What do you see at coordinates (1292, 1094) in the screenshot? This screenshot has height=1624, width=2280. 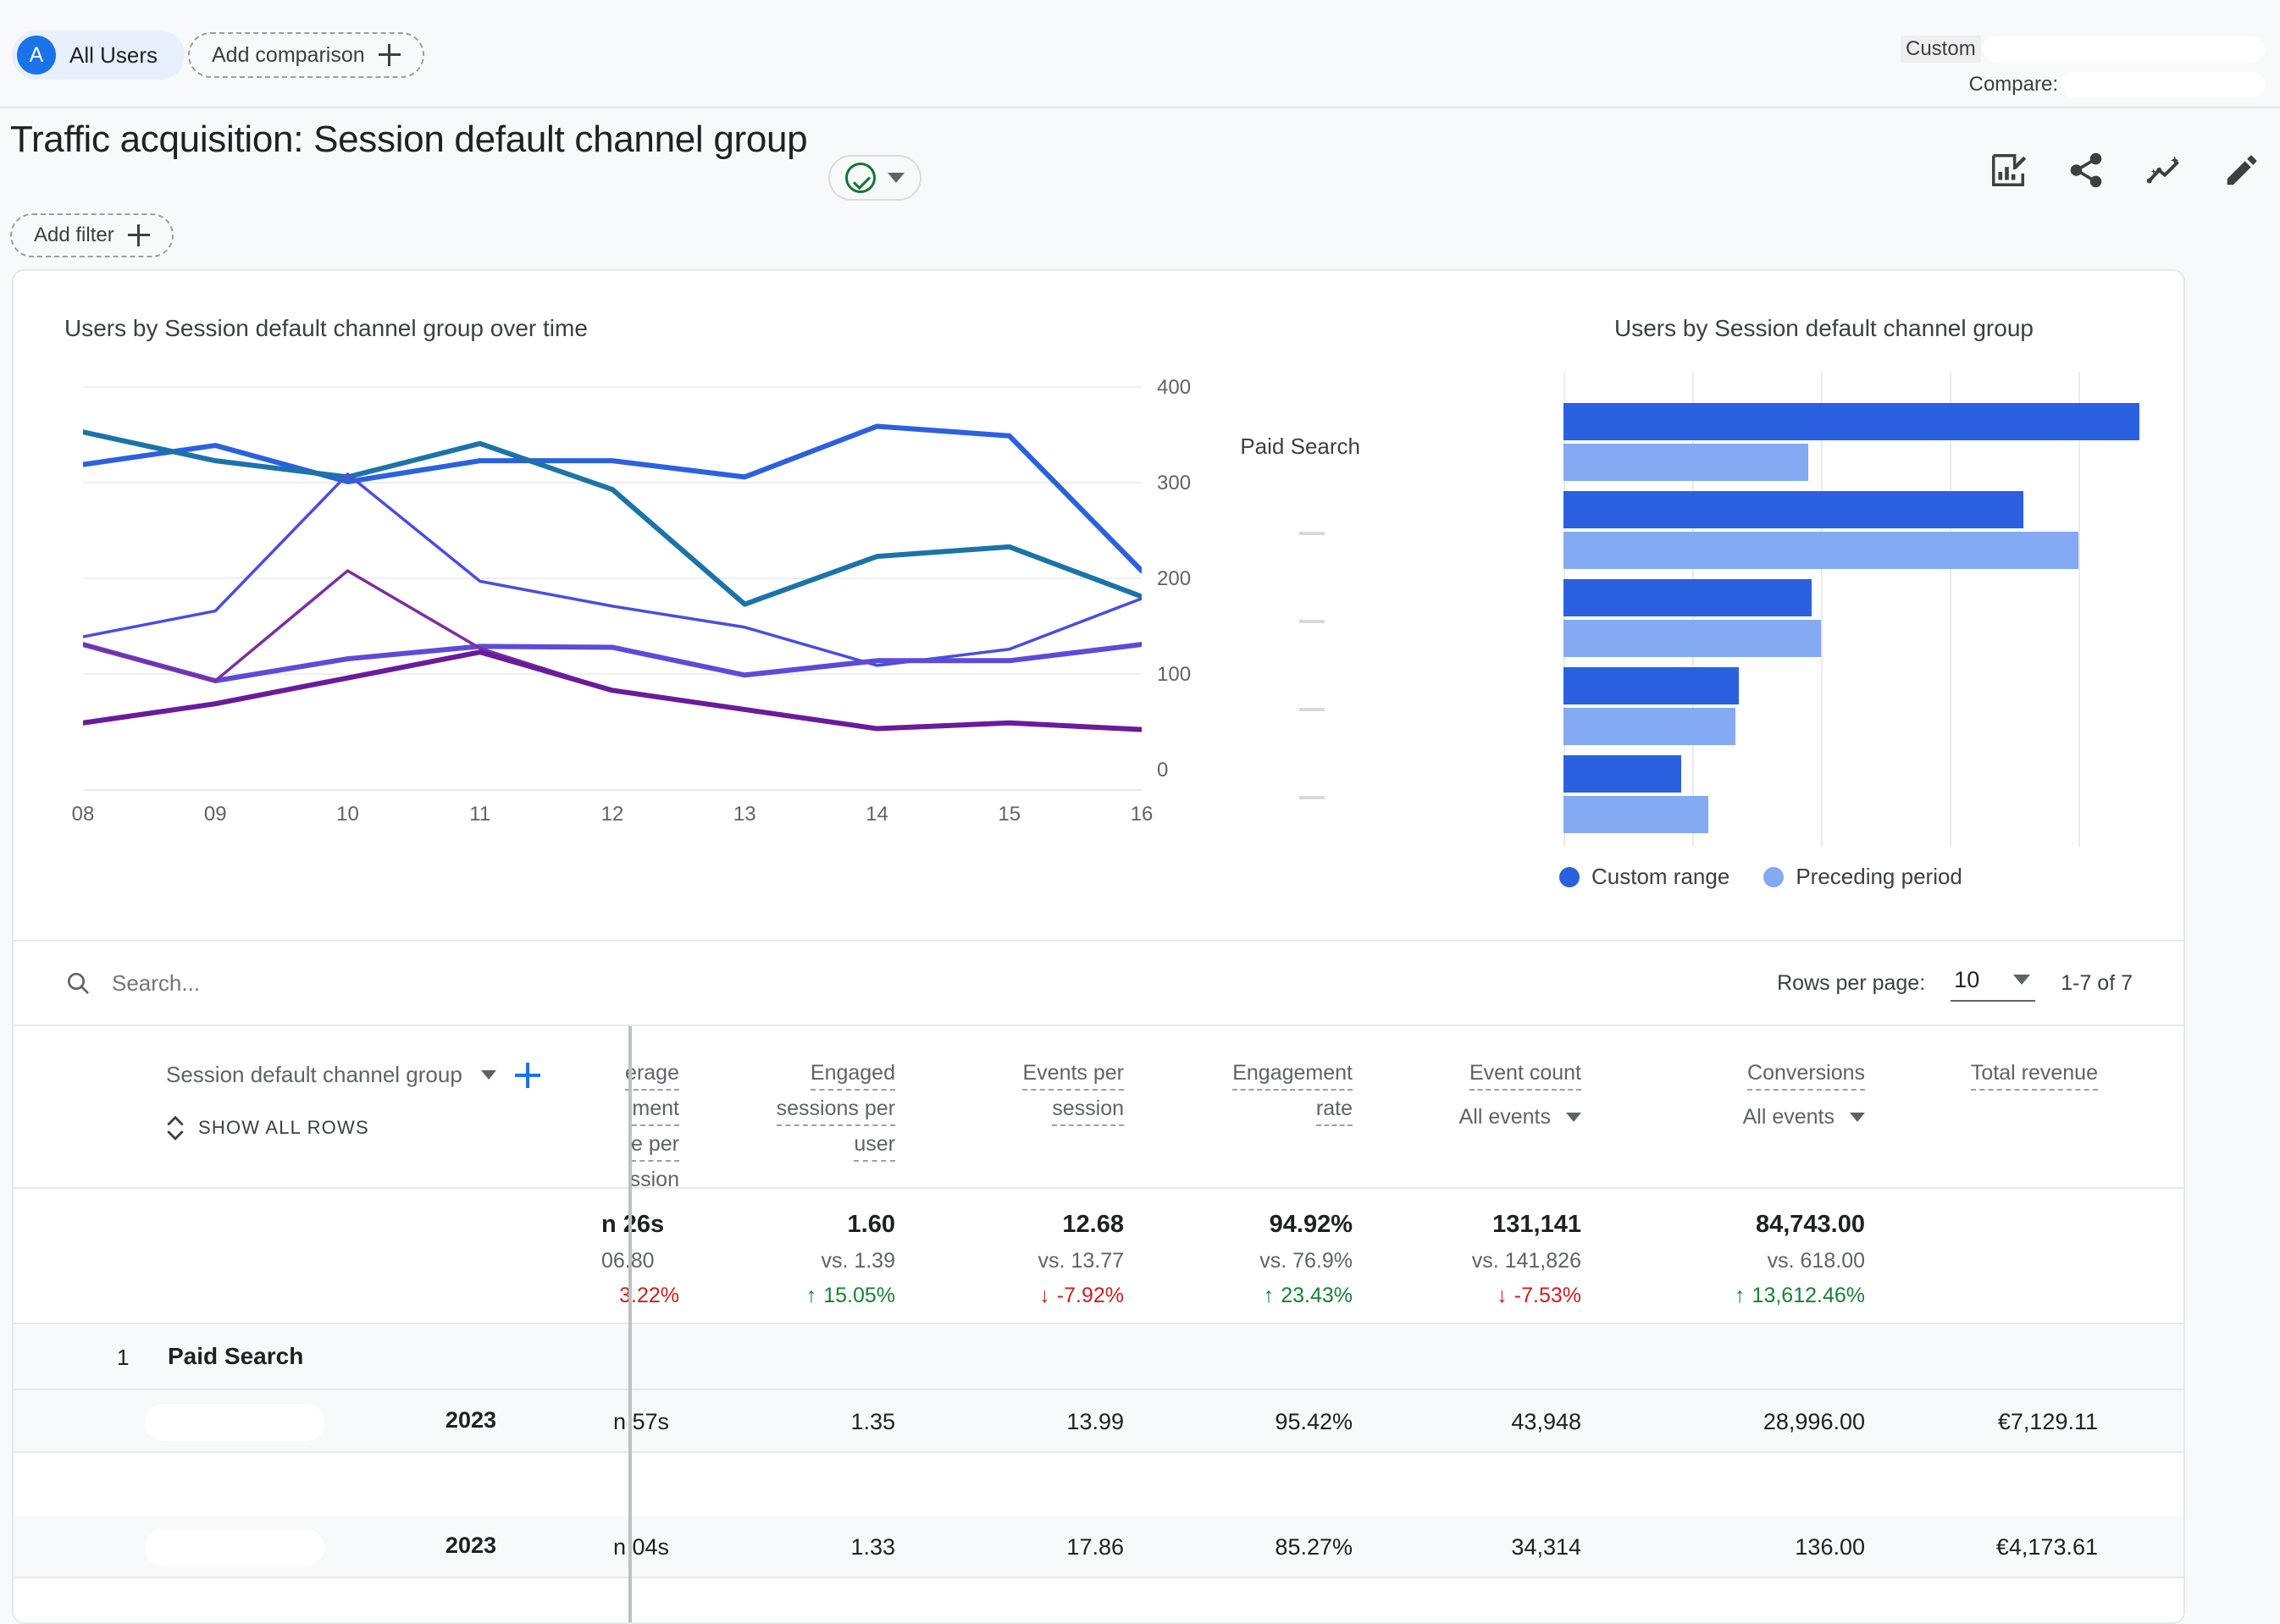 I see `column-header-engagement_rate: Engagement rate` at bounding box center [1292, 1094].